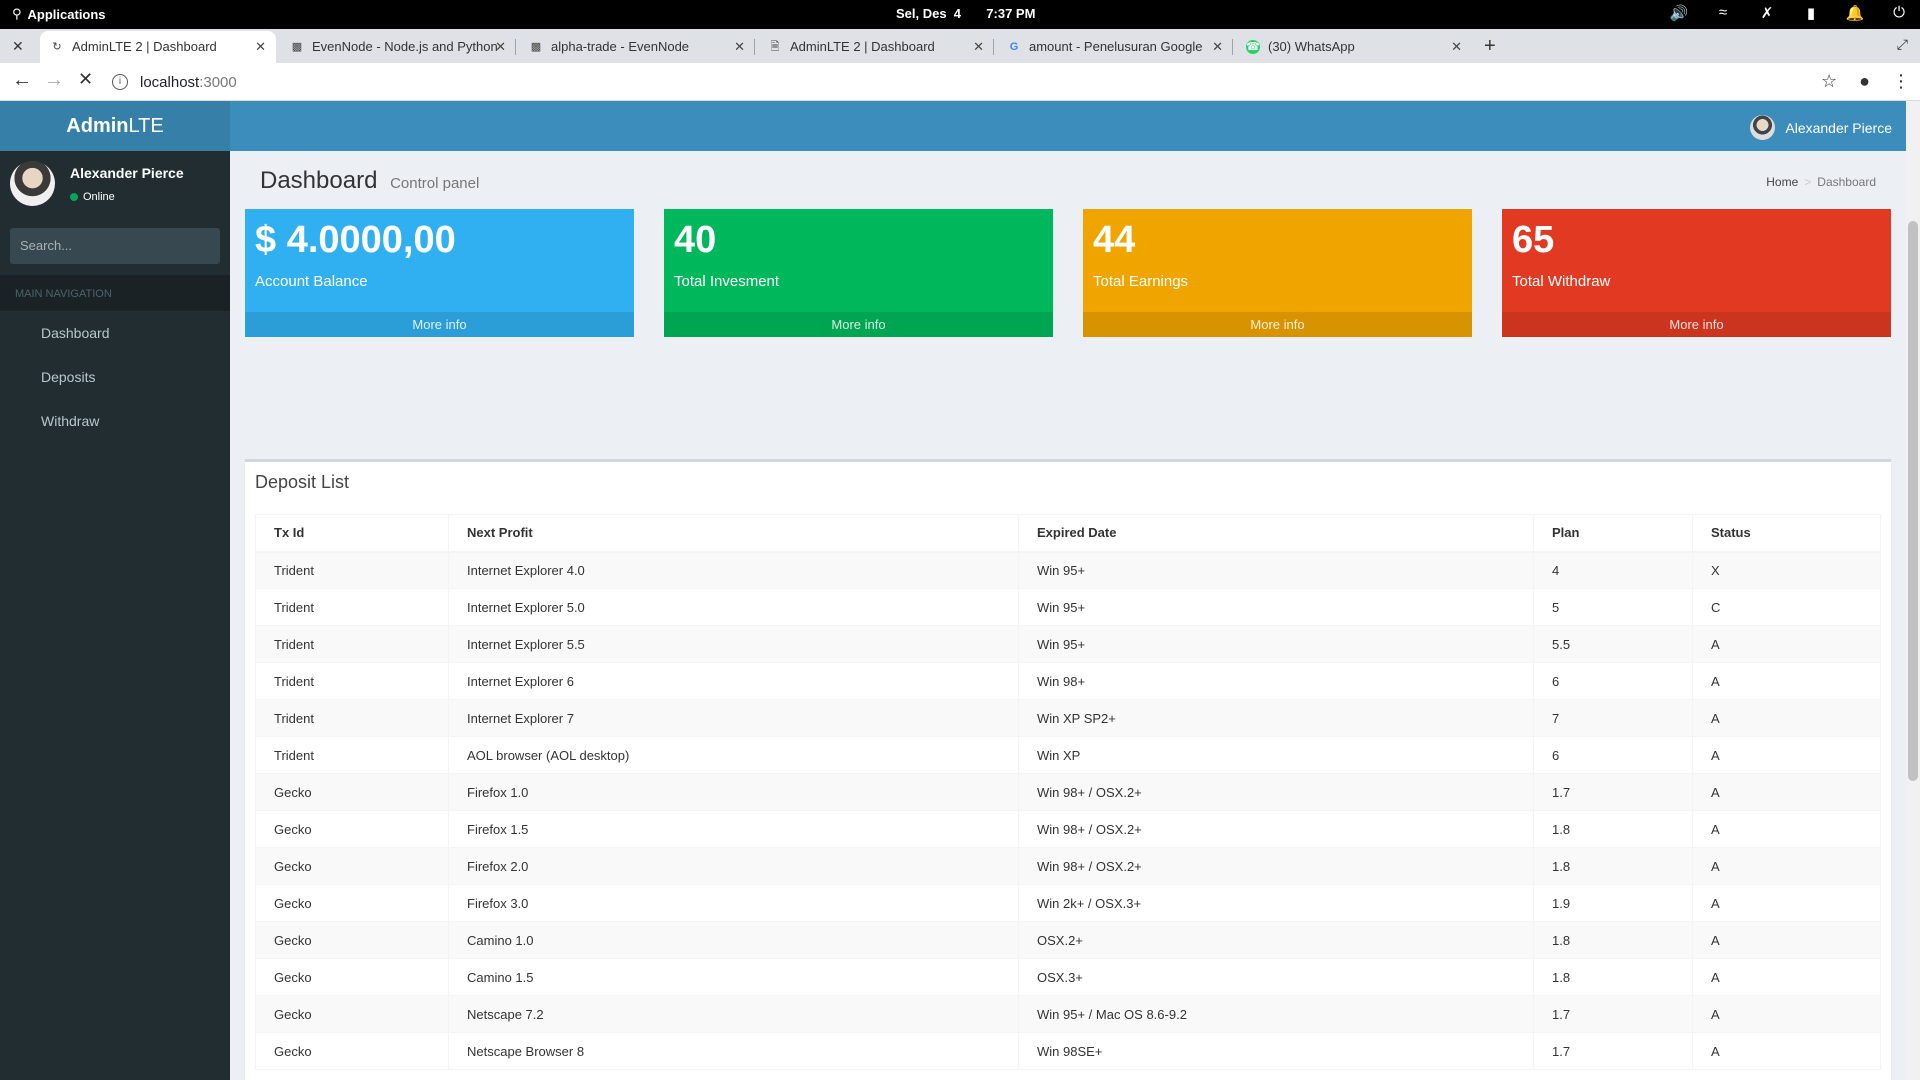  I want to click on browser-tab: ☎ (30) WhatsApp ✕, so click(1354, 47).